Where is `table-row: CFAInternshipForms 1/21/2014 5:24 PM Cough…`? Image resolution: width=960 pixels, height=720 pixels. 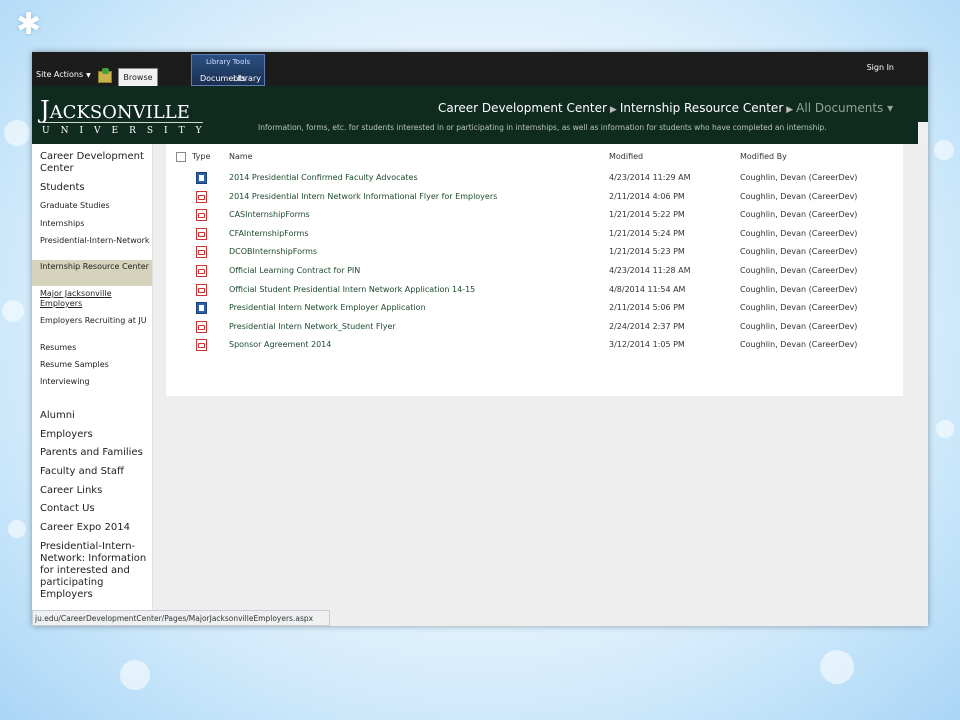
table-row: CFAInternshipForms 1/21/2014 5:24 PM Cough… is located at coordinates (534, 235).